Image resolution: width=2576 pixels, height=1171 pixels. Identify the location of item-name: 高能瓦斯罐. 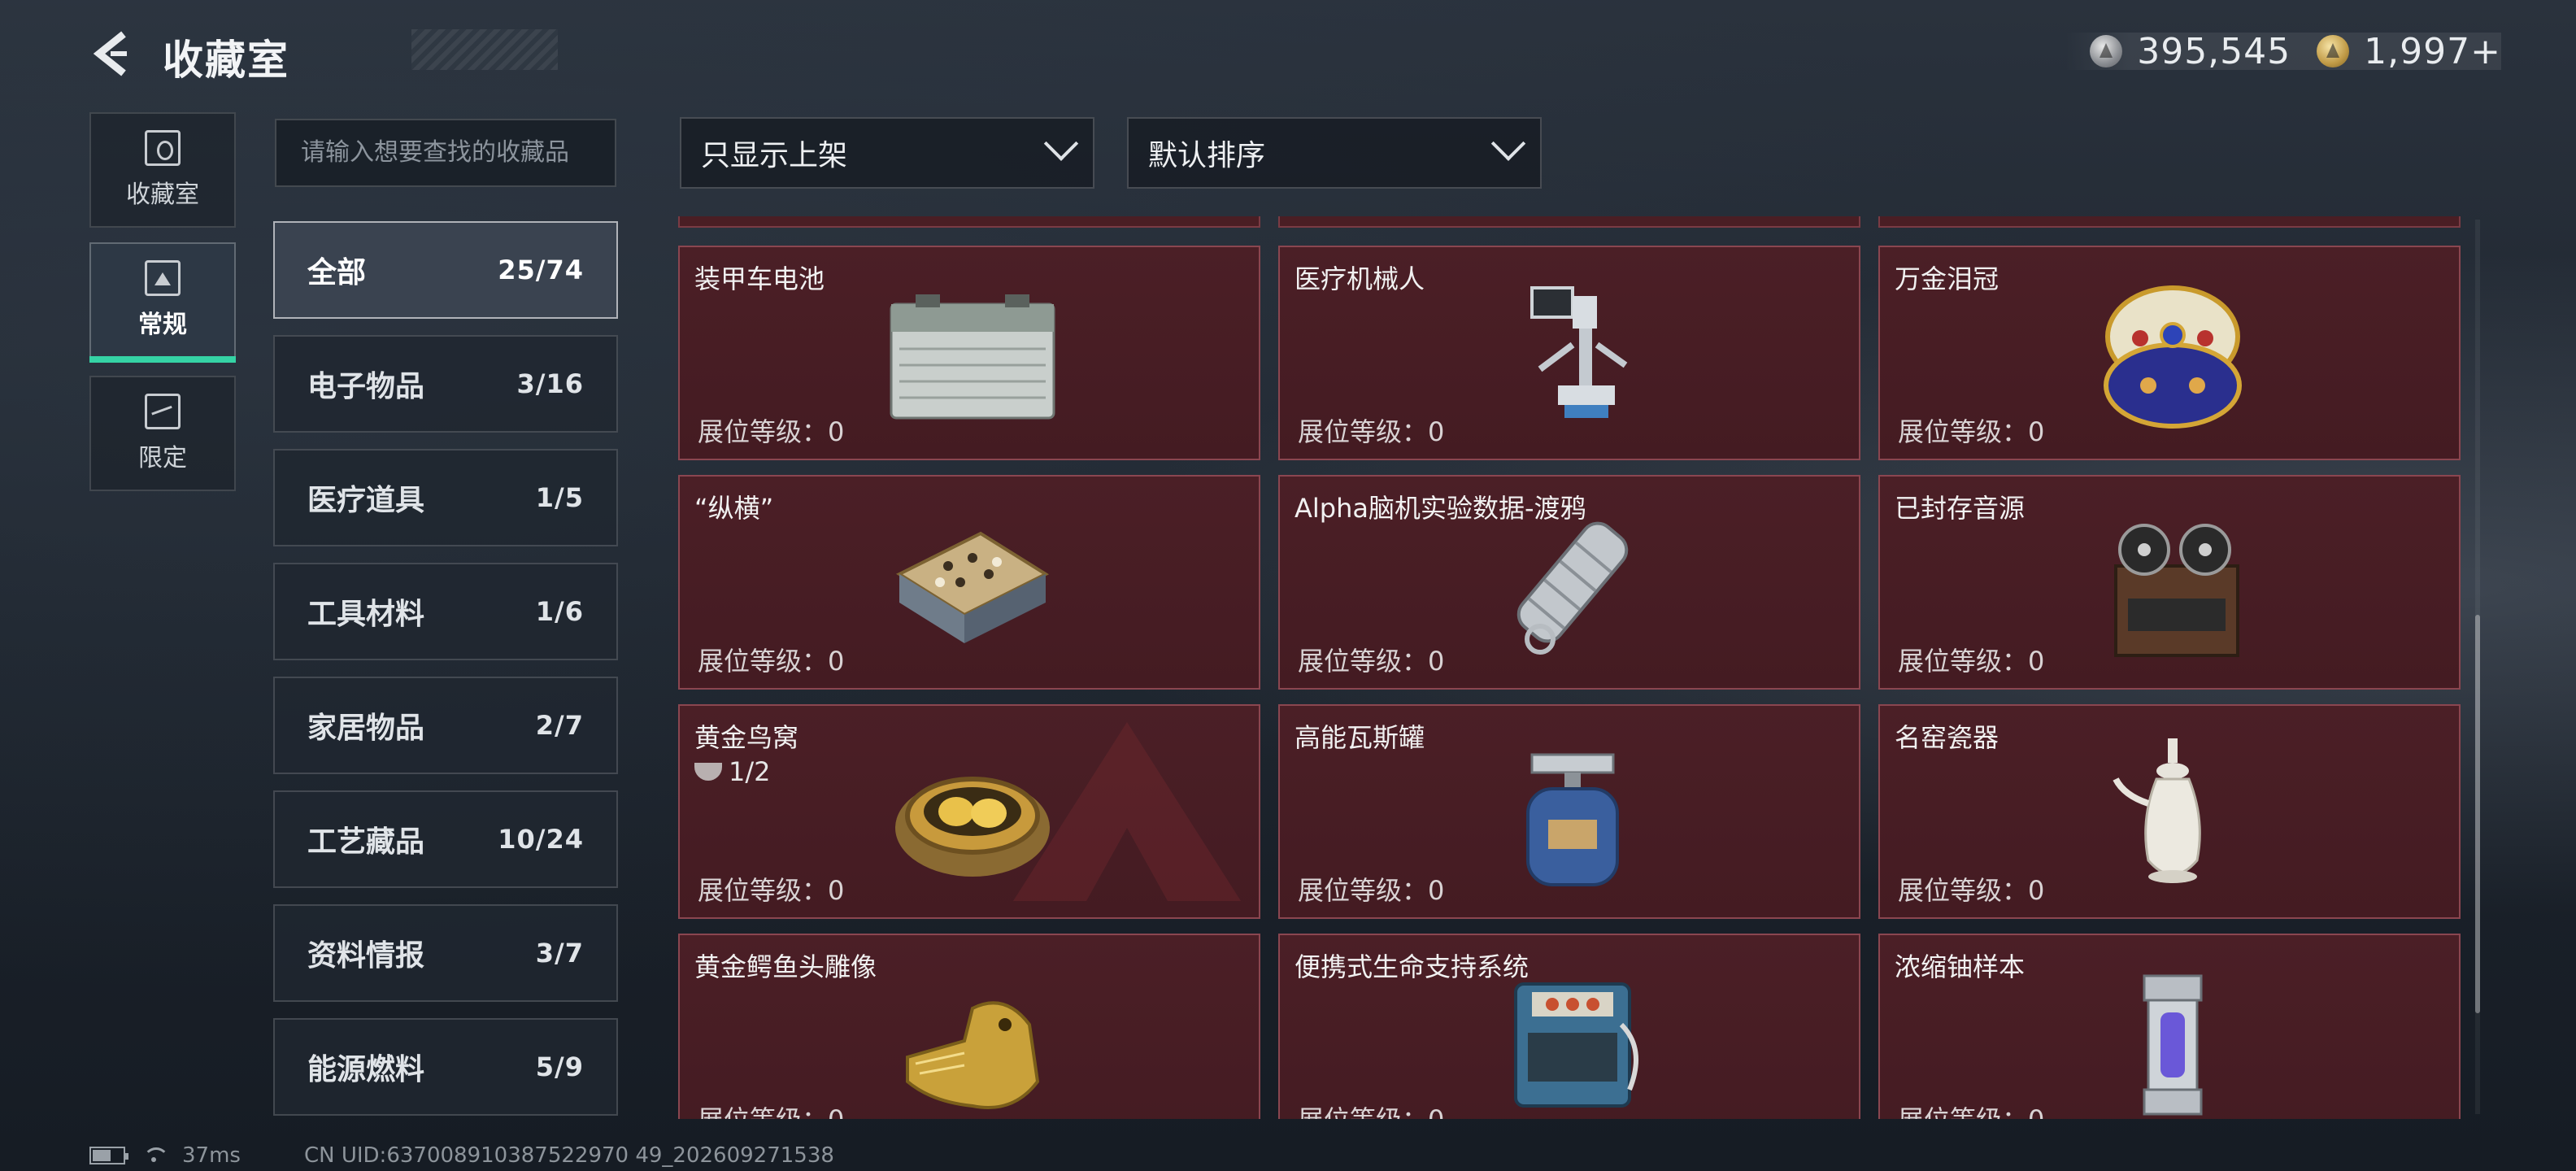
(1360, 737).